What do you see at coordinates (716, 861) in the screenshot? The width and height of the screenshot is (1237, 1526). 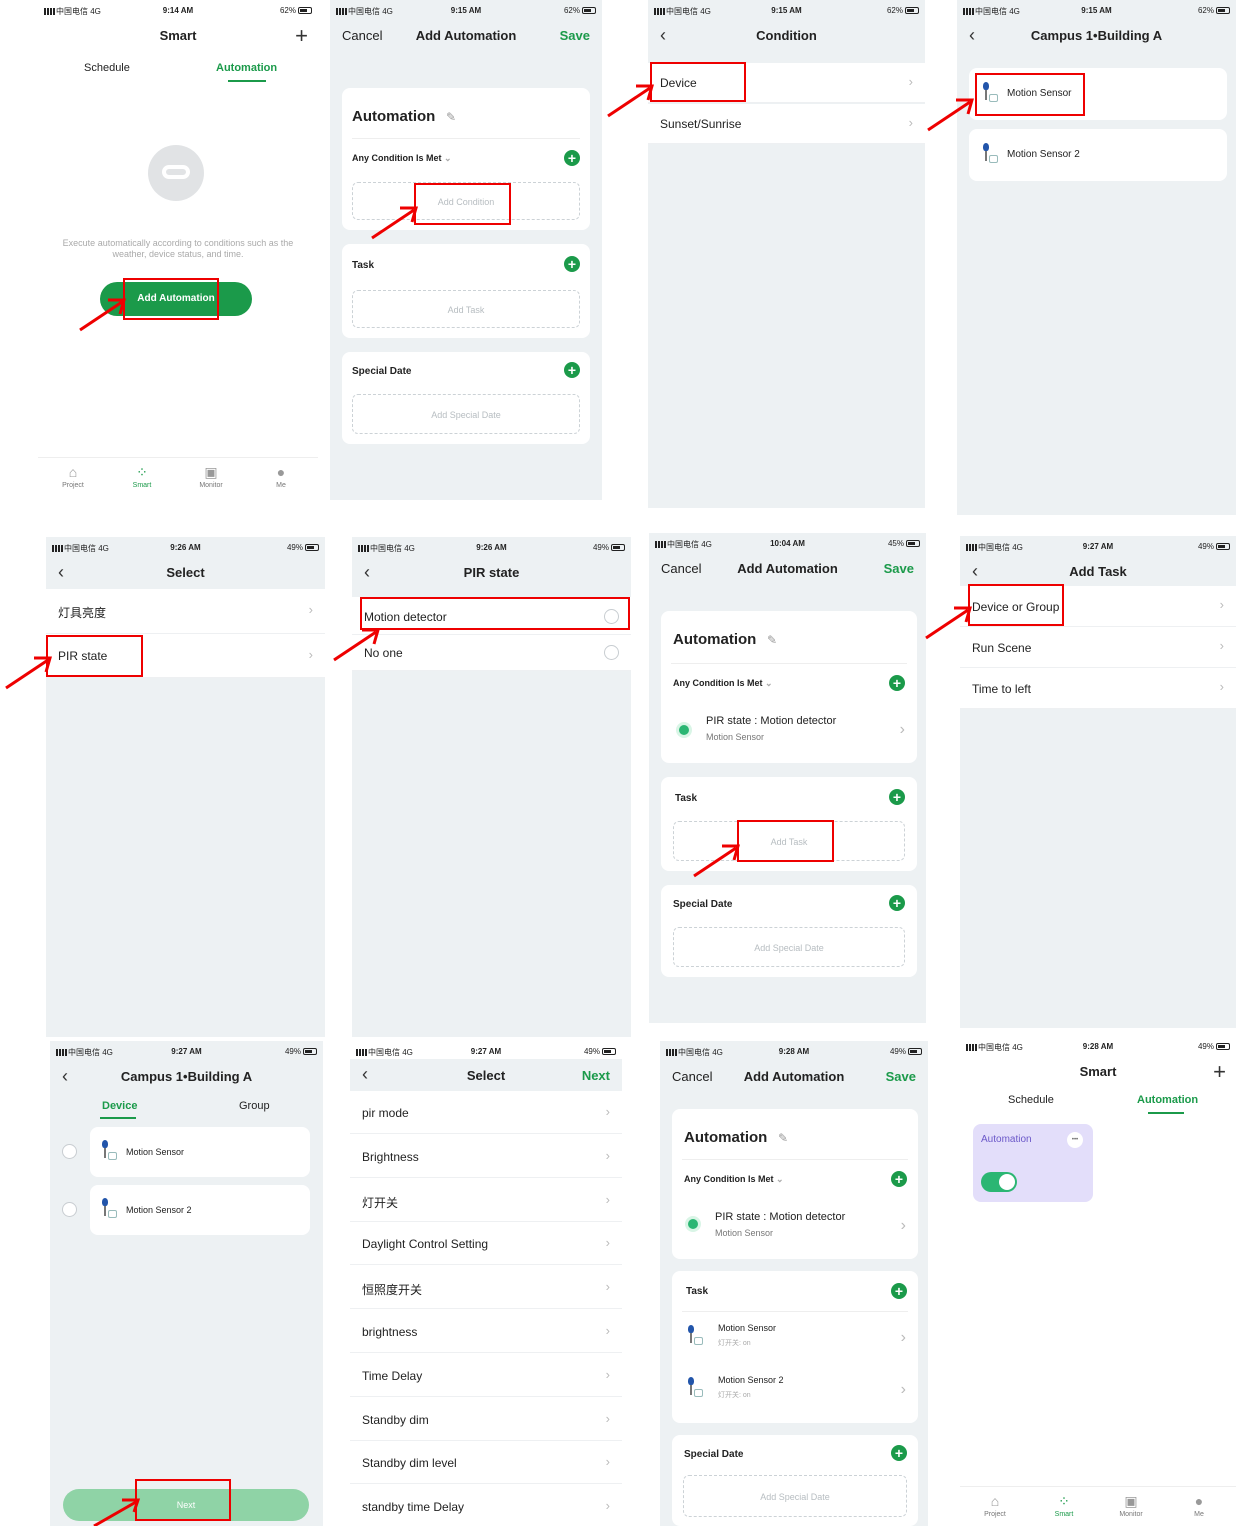 I see `pointer-arrow-icon` at bounding box center [716, 861].